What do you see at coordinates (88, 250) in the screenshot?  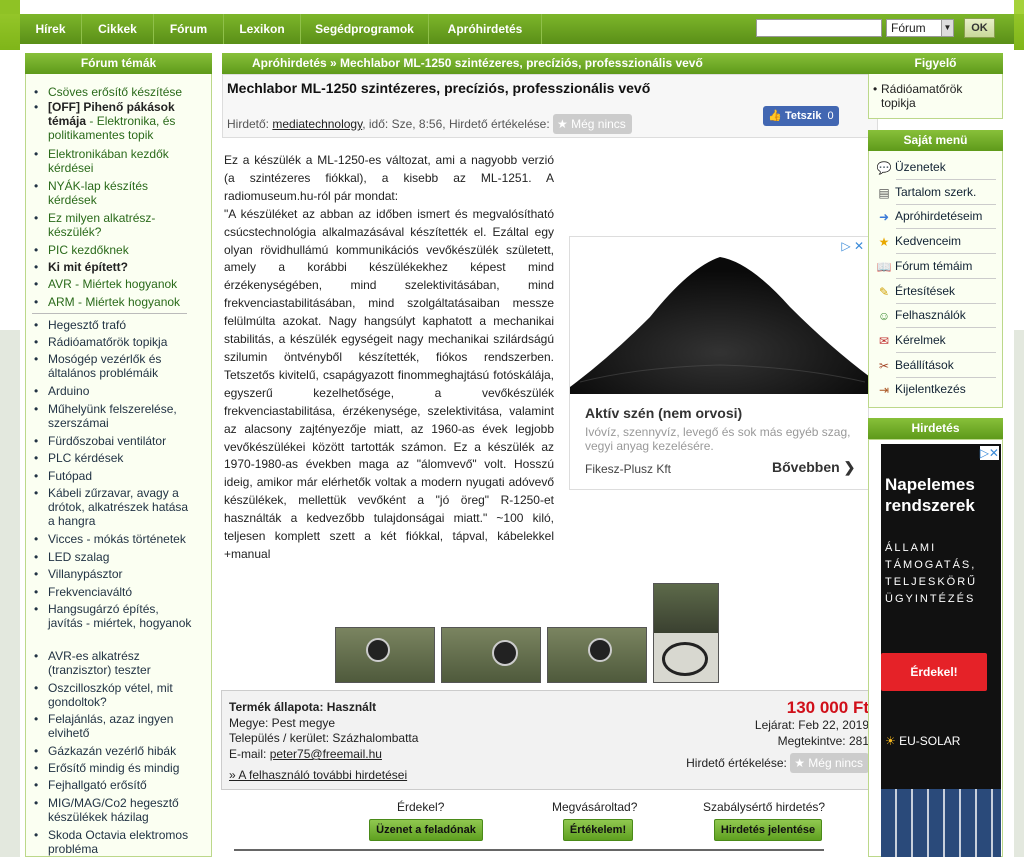 I see `forum-topic-text: PIC kezdőknek` at bounding box center [88, 250].